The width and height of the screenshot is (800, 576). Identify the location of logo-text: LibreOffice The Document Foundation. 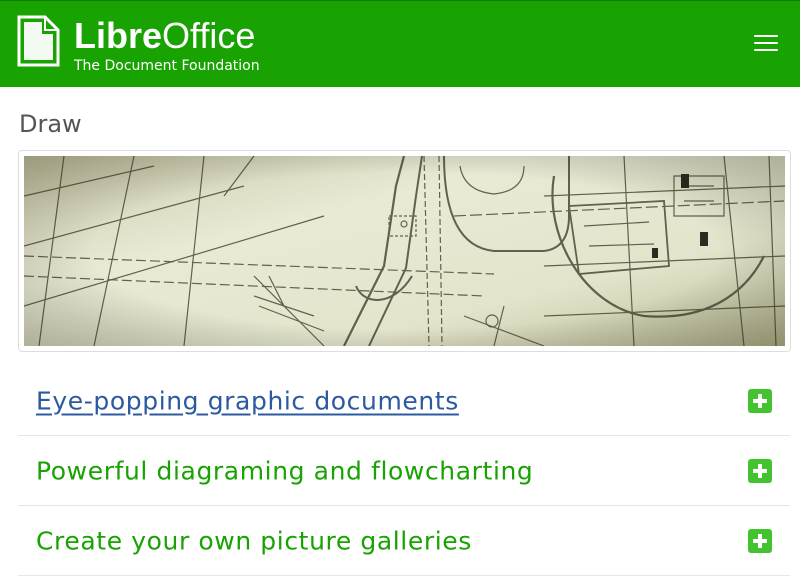
(167, 45).